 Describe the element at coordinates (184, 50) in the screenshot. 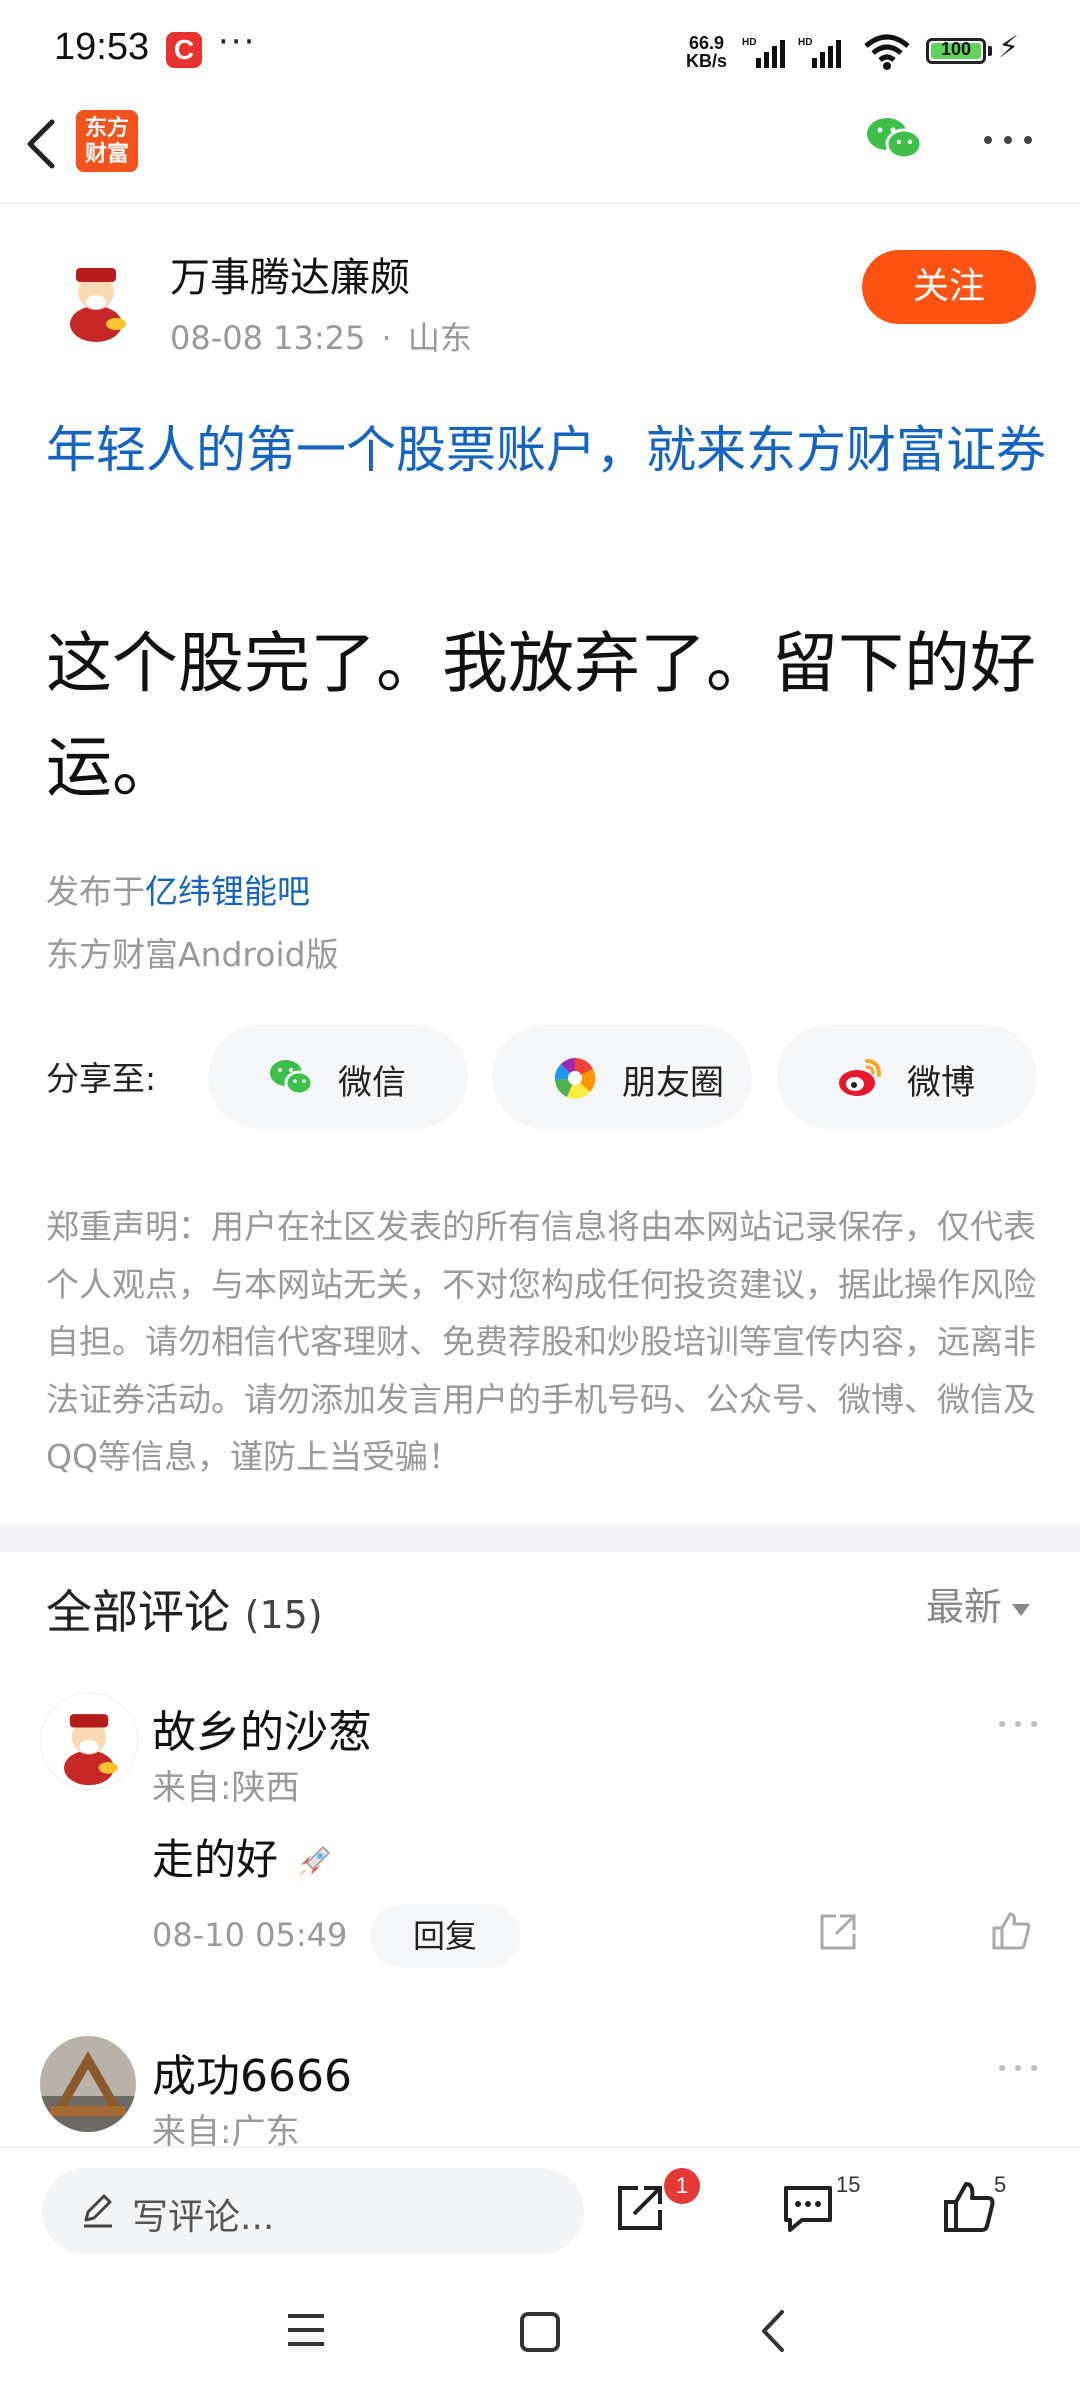

I see `app-notification-icon: C` at that location.